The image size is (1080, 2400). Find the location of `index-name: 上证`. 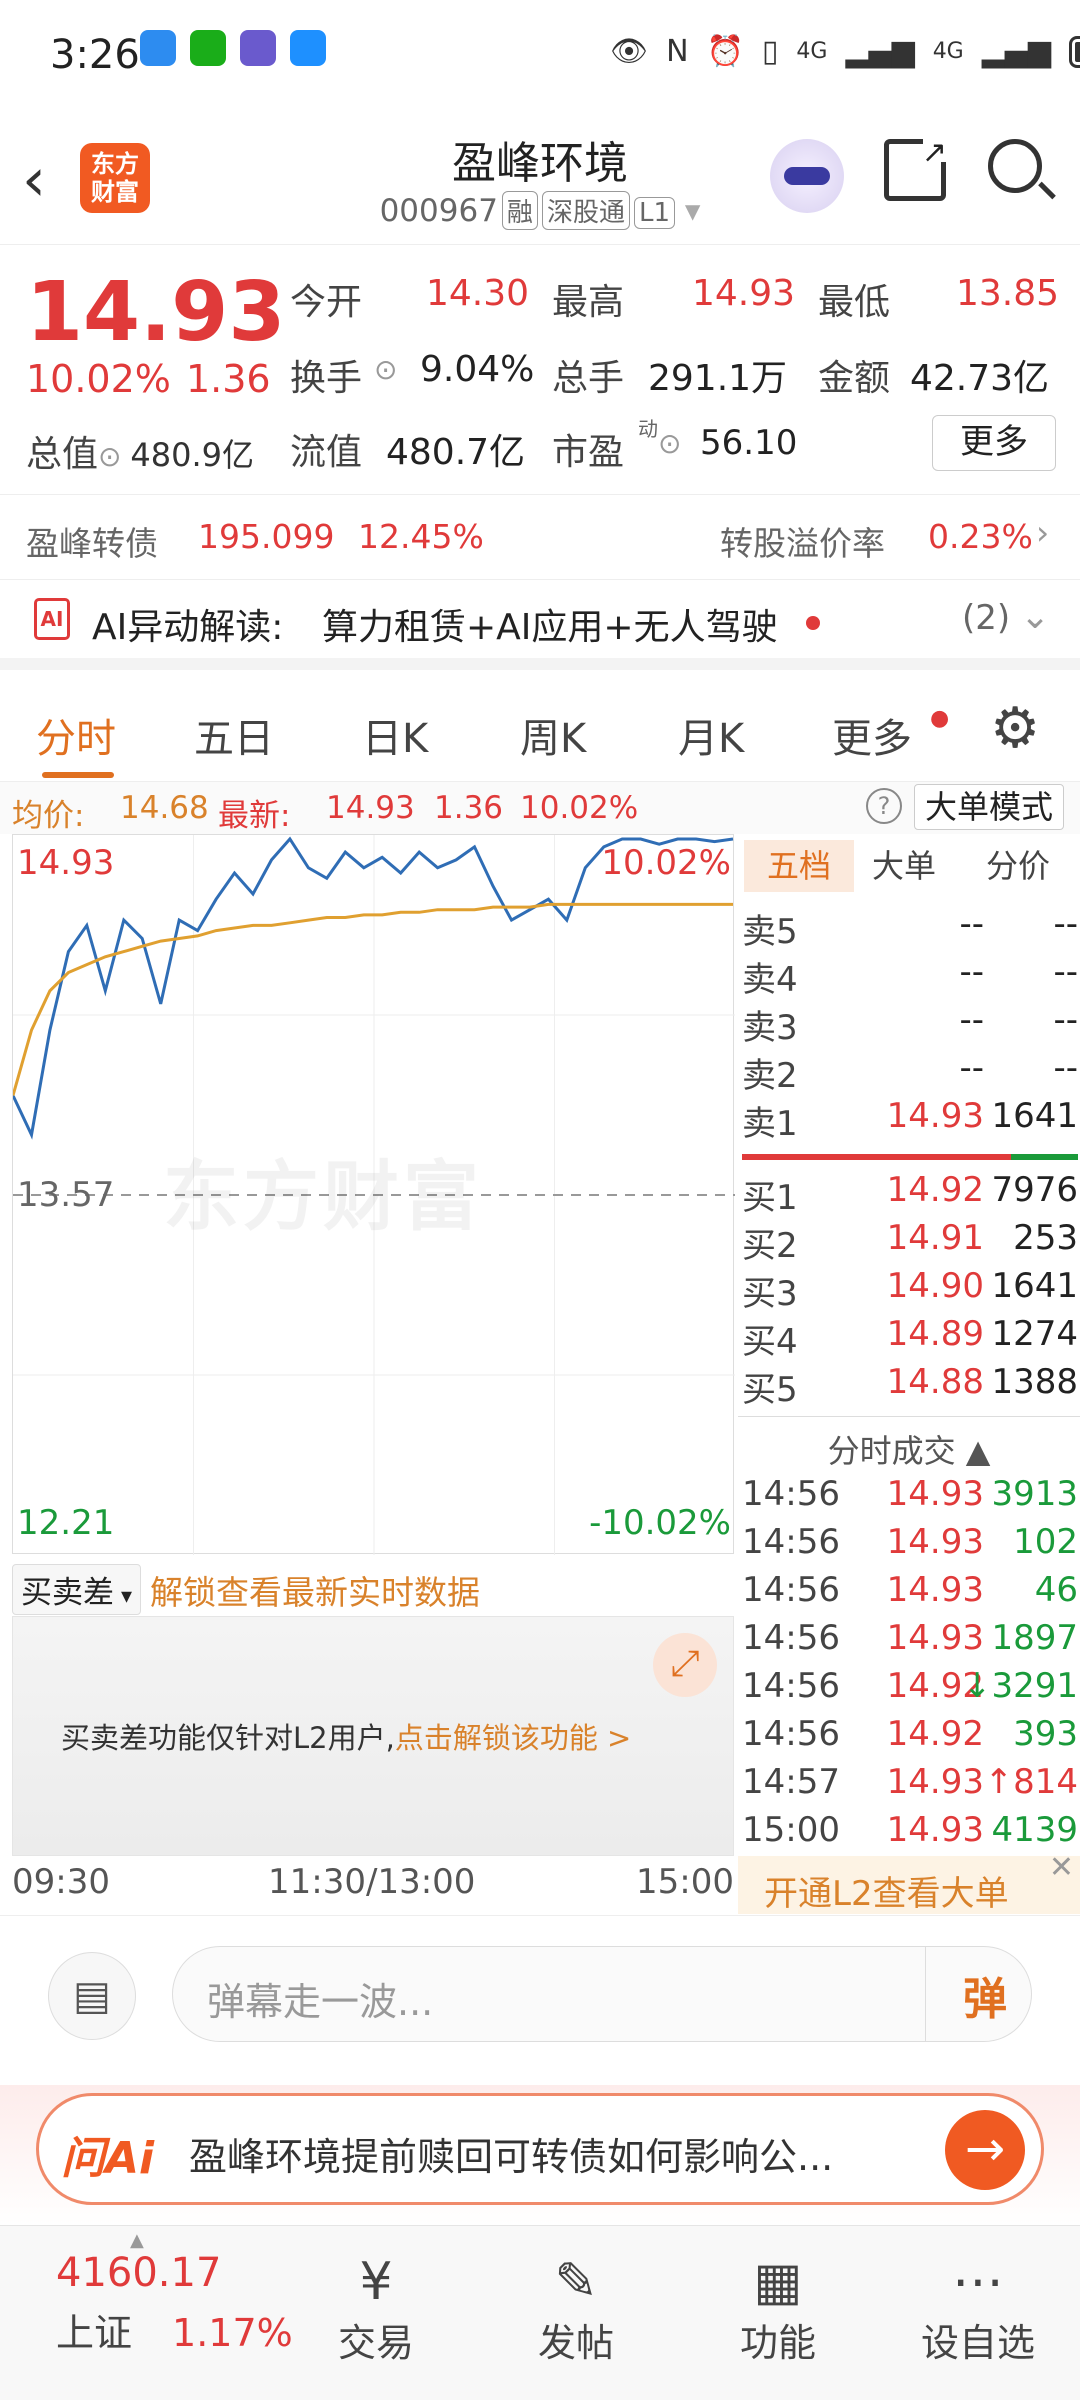

index-name: 上证 is located at coordinates (94, 2333).